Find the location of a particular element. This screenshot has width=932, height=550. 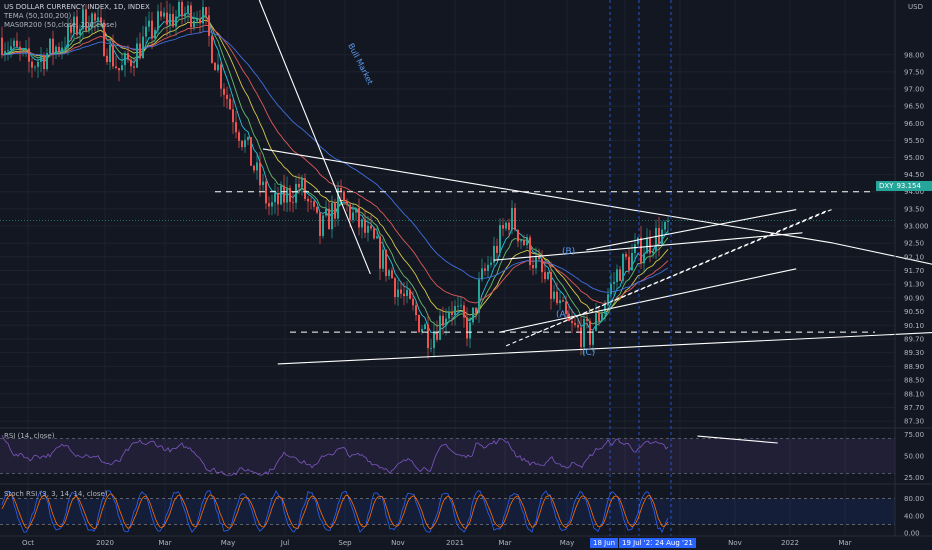

time-tick-label: Mar is located at coordinates (164, 543).